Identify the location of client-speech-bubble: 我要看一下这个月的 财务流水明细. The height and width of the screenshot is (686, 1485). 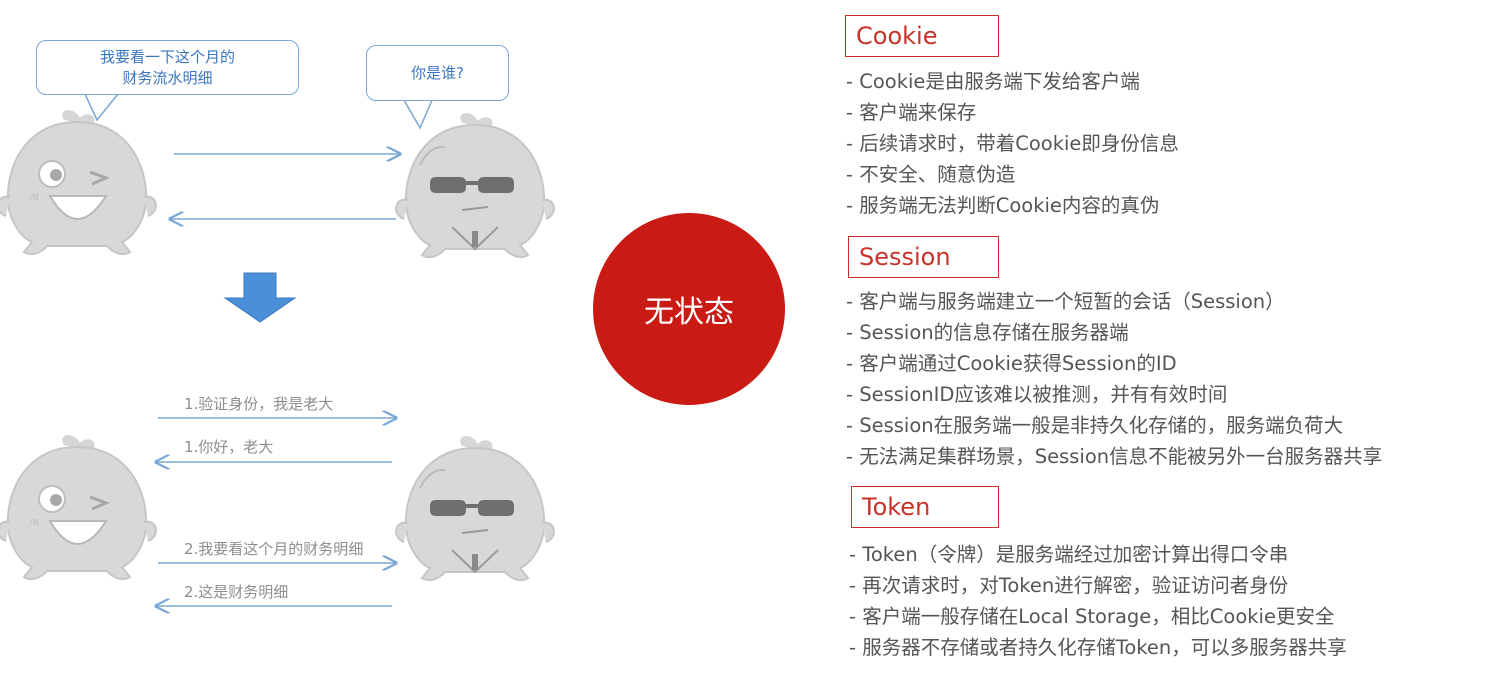
(167, 67).